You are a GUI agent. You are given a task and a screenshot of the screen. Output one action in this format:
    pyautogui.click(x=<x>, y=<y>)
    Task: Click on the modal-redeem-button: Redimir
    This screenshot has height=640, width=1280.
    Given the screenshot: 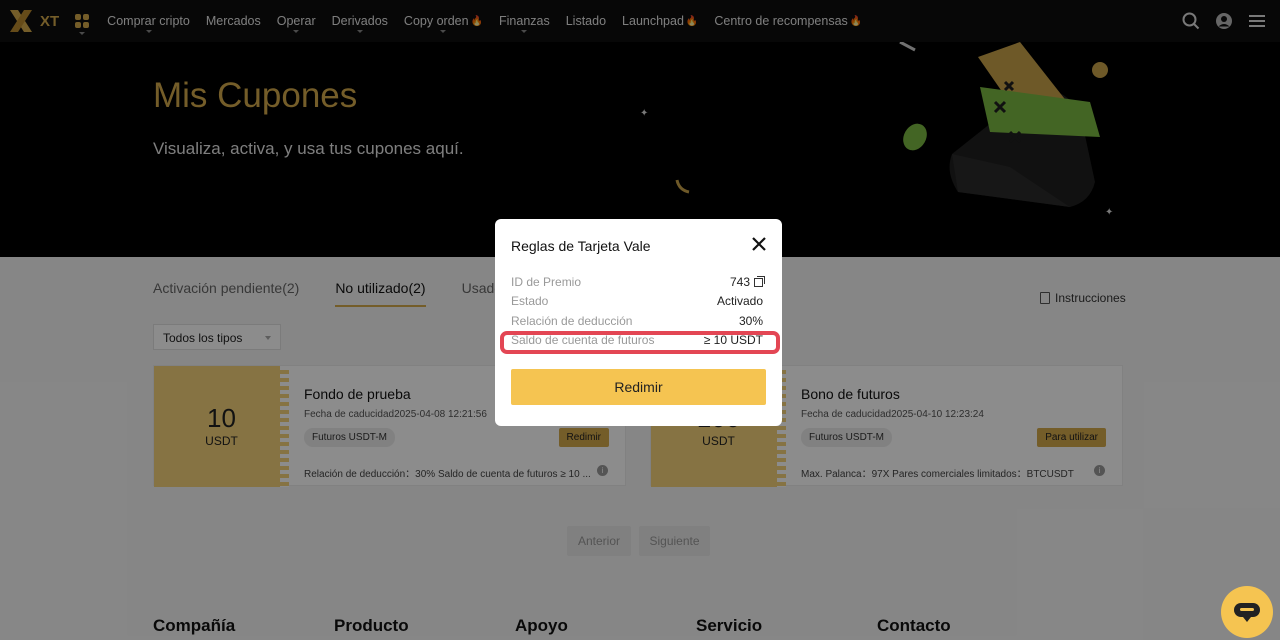 What is the action you would take?
    pyautogui.click(x=638, y=387)
    